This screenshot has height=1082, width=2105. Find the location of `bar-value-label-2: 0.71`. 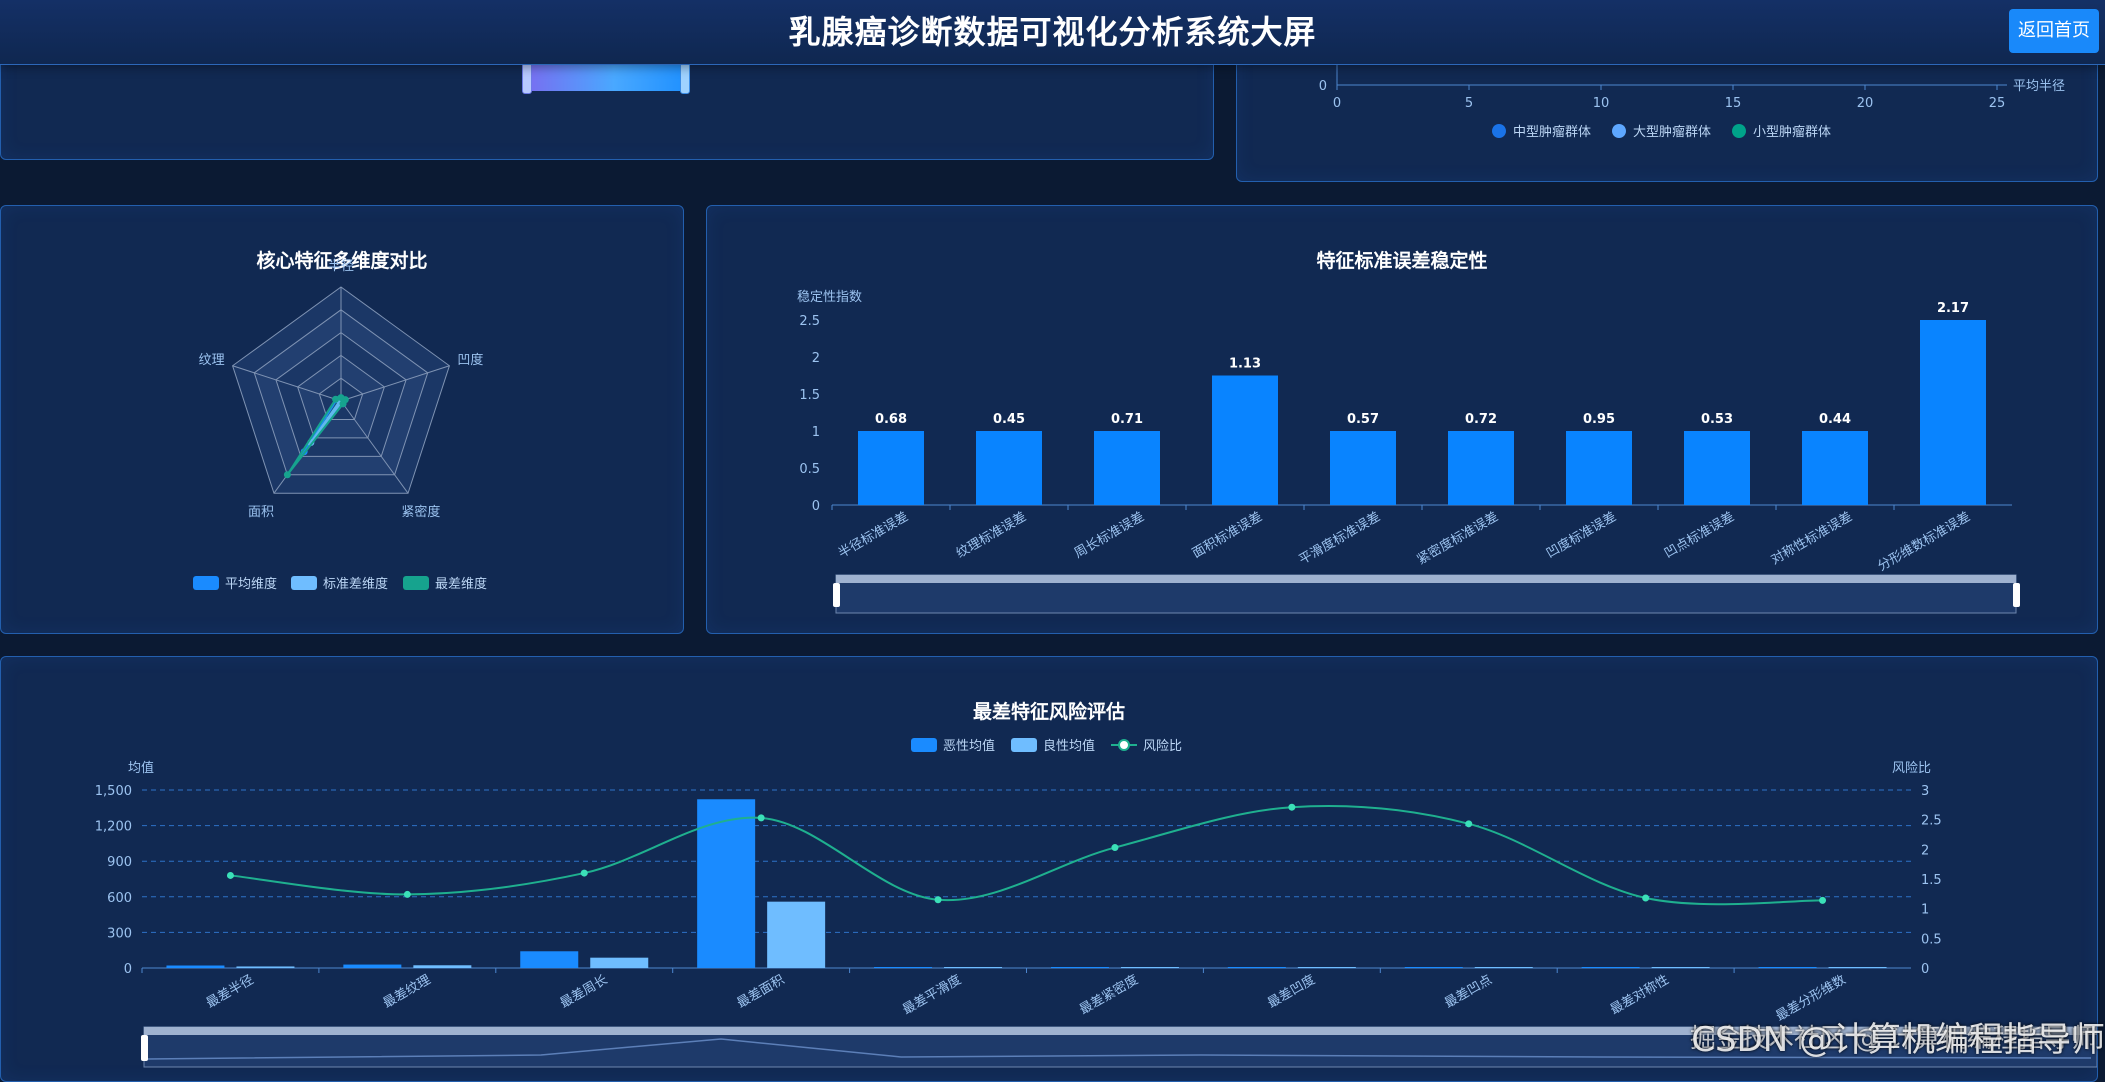

bar-value-label-2: 0.71 is located at coordinates (1127, 419).